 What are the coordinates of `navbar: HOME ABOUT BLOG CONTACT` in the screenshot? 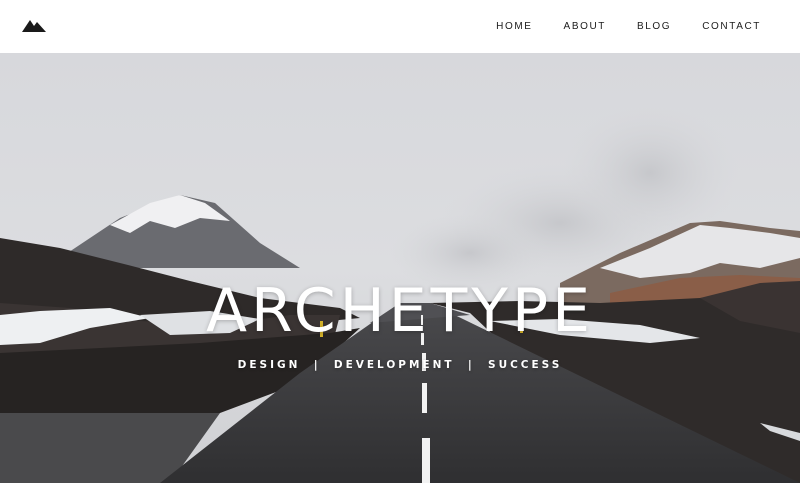 It's located at (400, 26).